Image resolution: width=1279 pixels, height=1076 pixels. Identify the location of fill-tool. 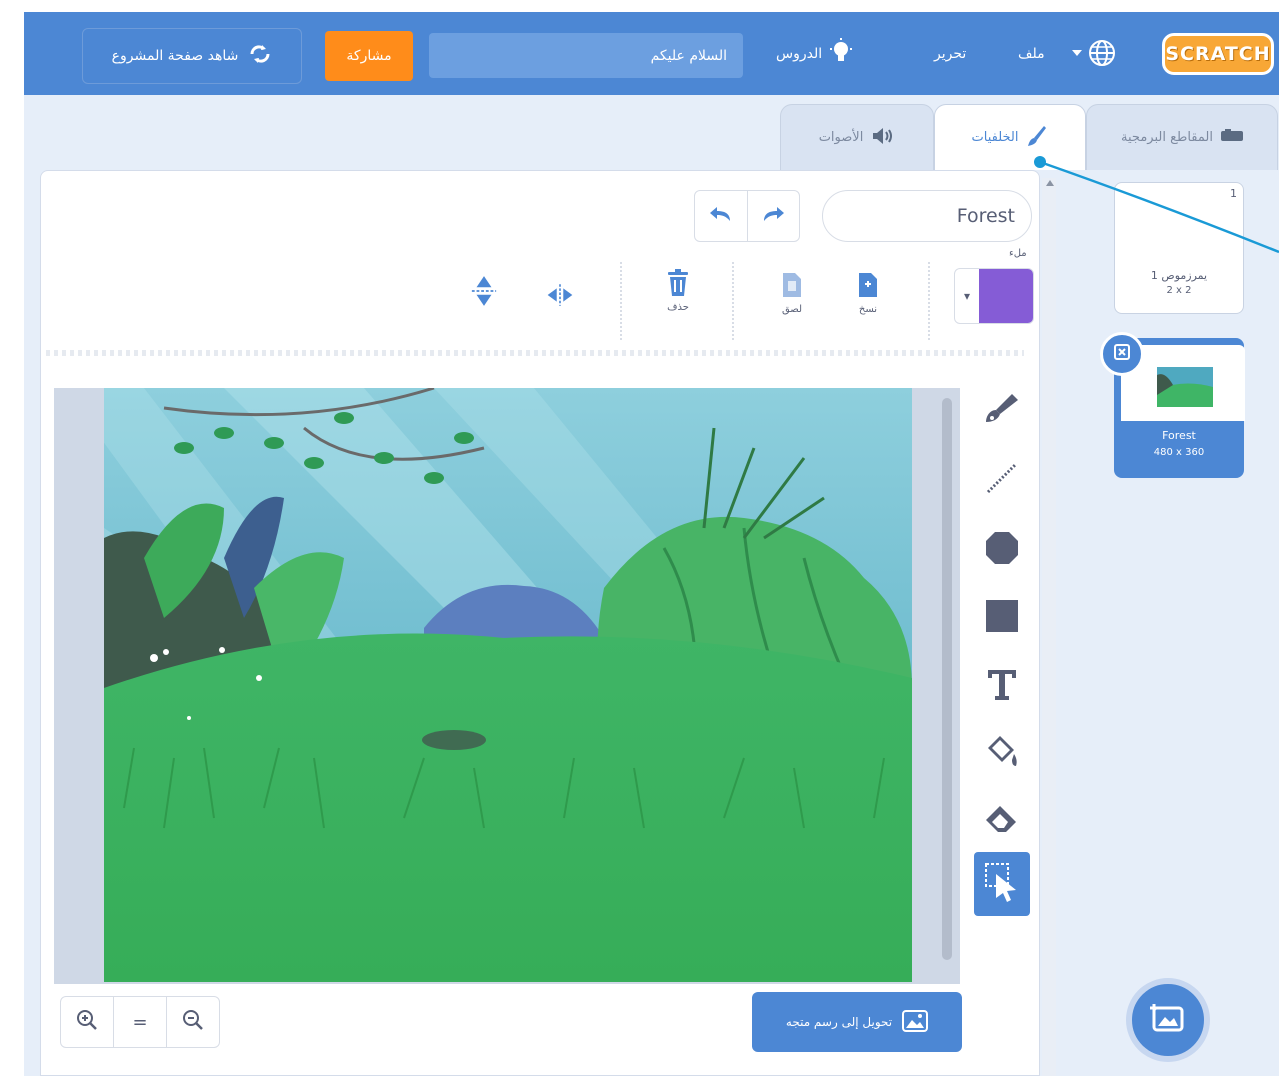
(1002, 754).